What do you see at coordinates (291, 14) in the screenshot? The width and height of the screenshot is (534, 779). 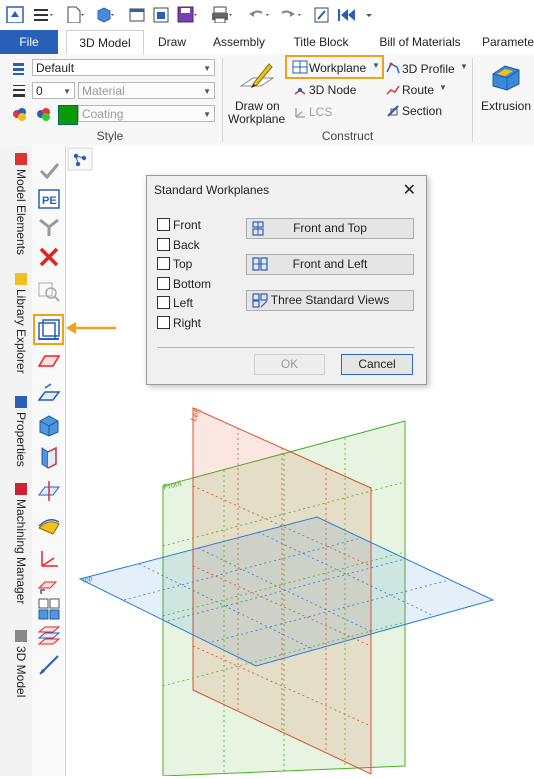 I see `redo-icon` at bounding box center [291, 14].